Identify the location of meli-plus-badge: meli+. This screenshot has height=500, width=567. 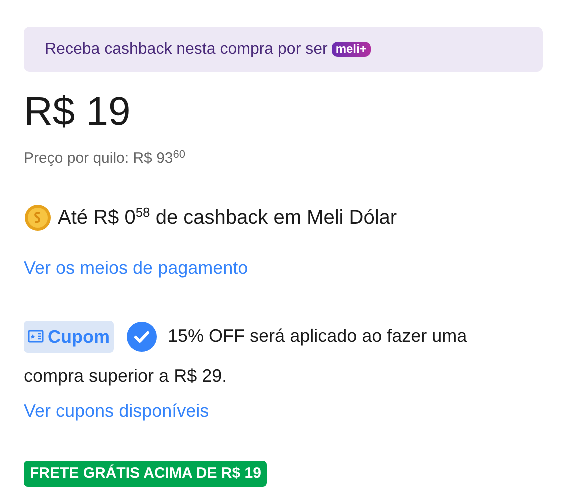
(351, 49).